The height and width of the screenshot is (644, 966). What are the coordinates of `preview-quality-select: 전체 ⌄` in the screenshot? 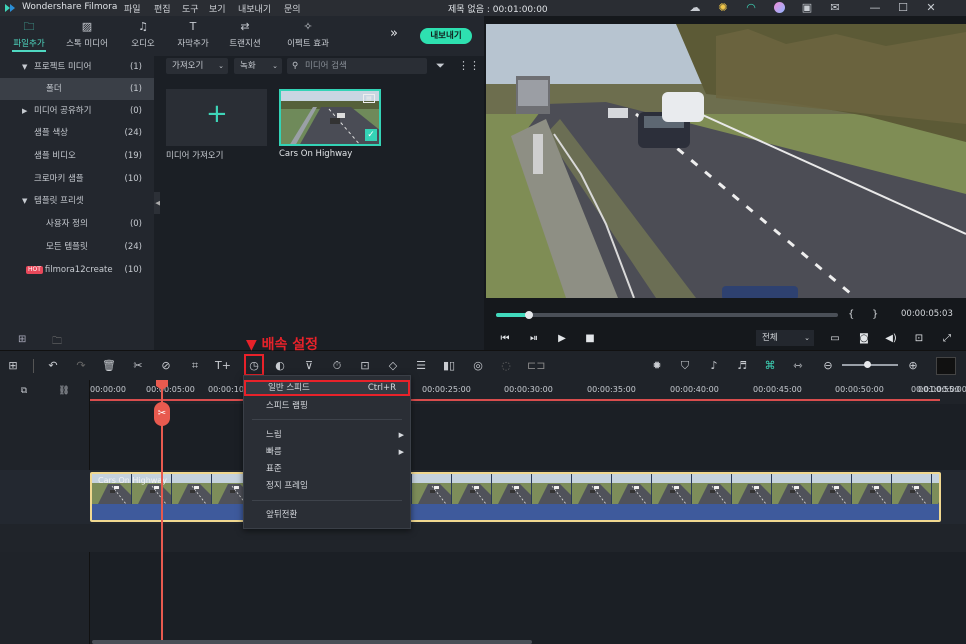 It's located at (785, 338).